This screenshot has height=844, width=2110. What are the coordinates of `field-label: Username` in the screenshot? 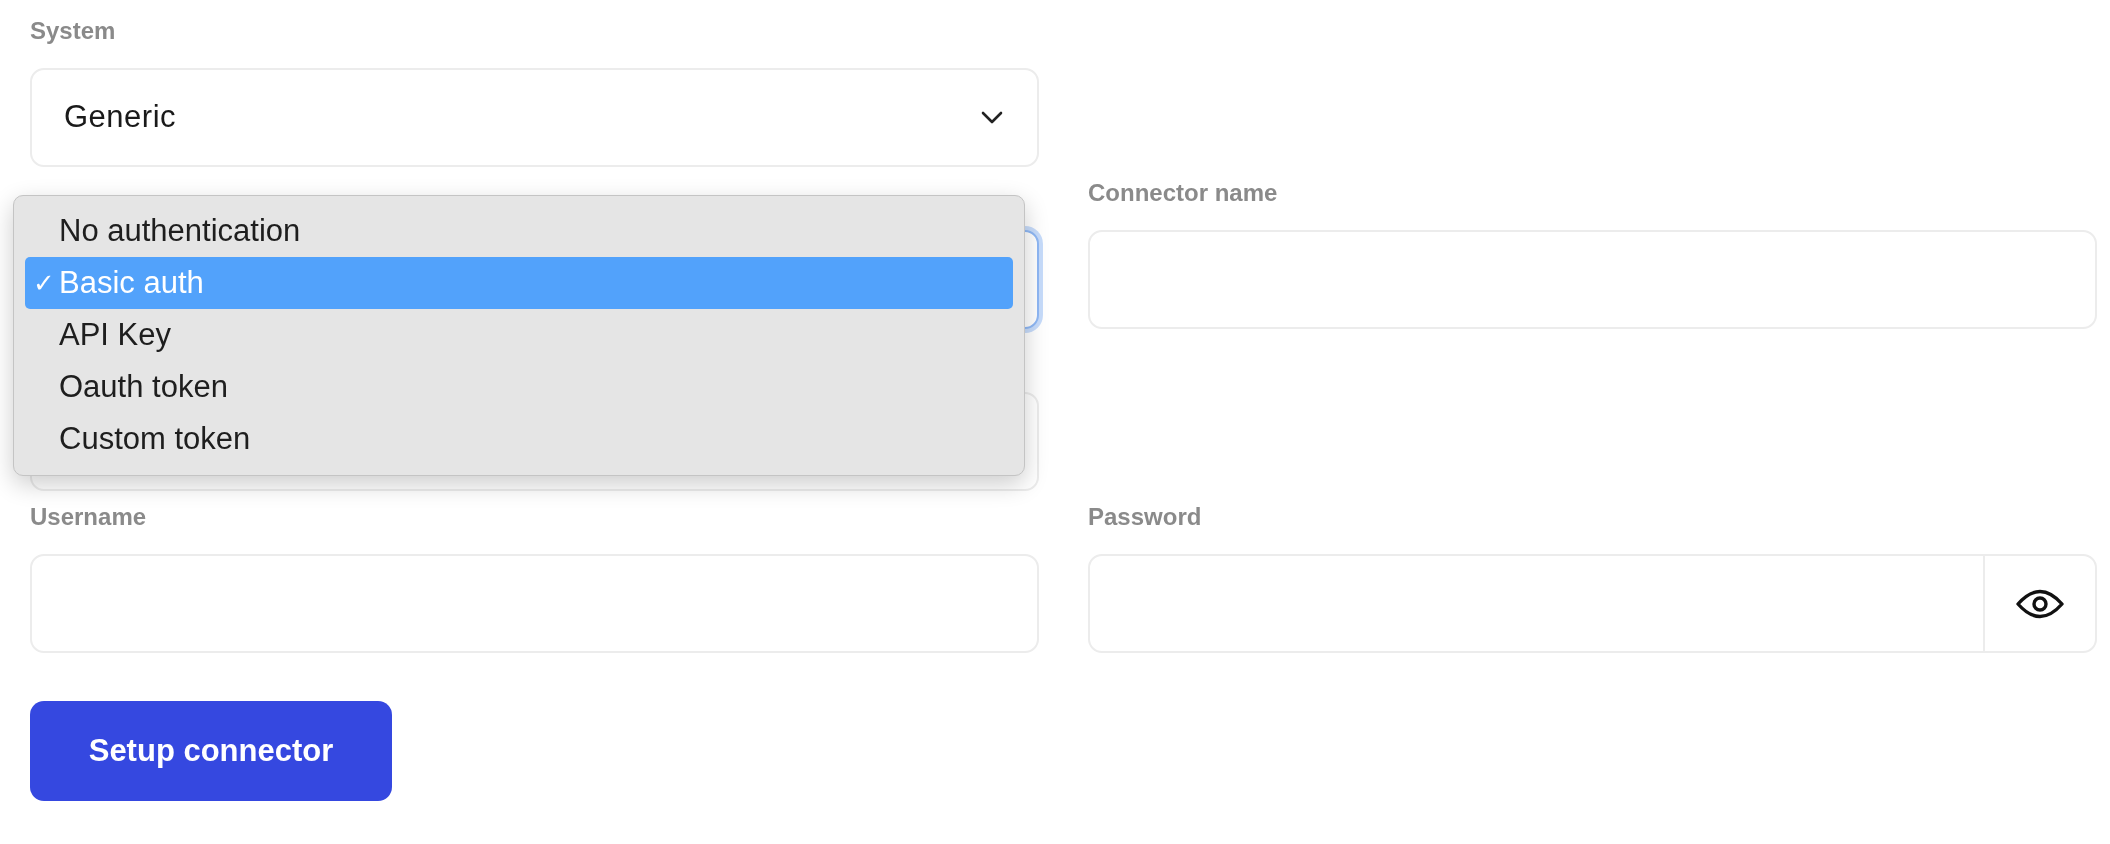 It's located at (88, 517).